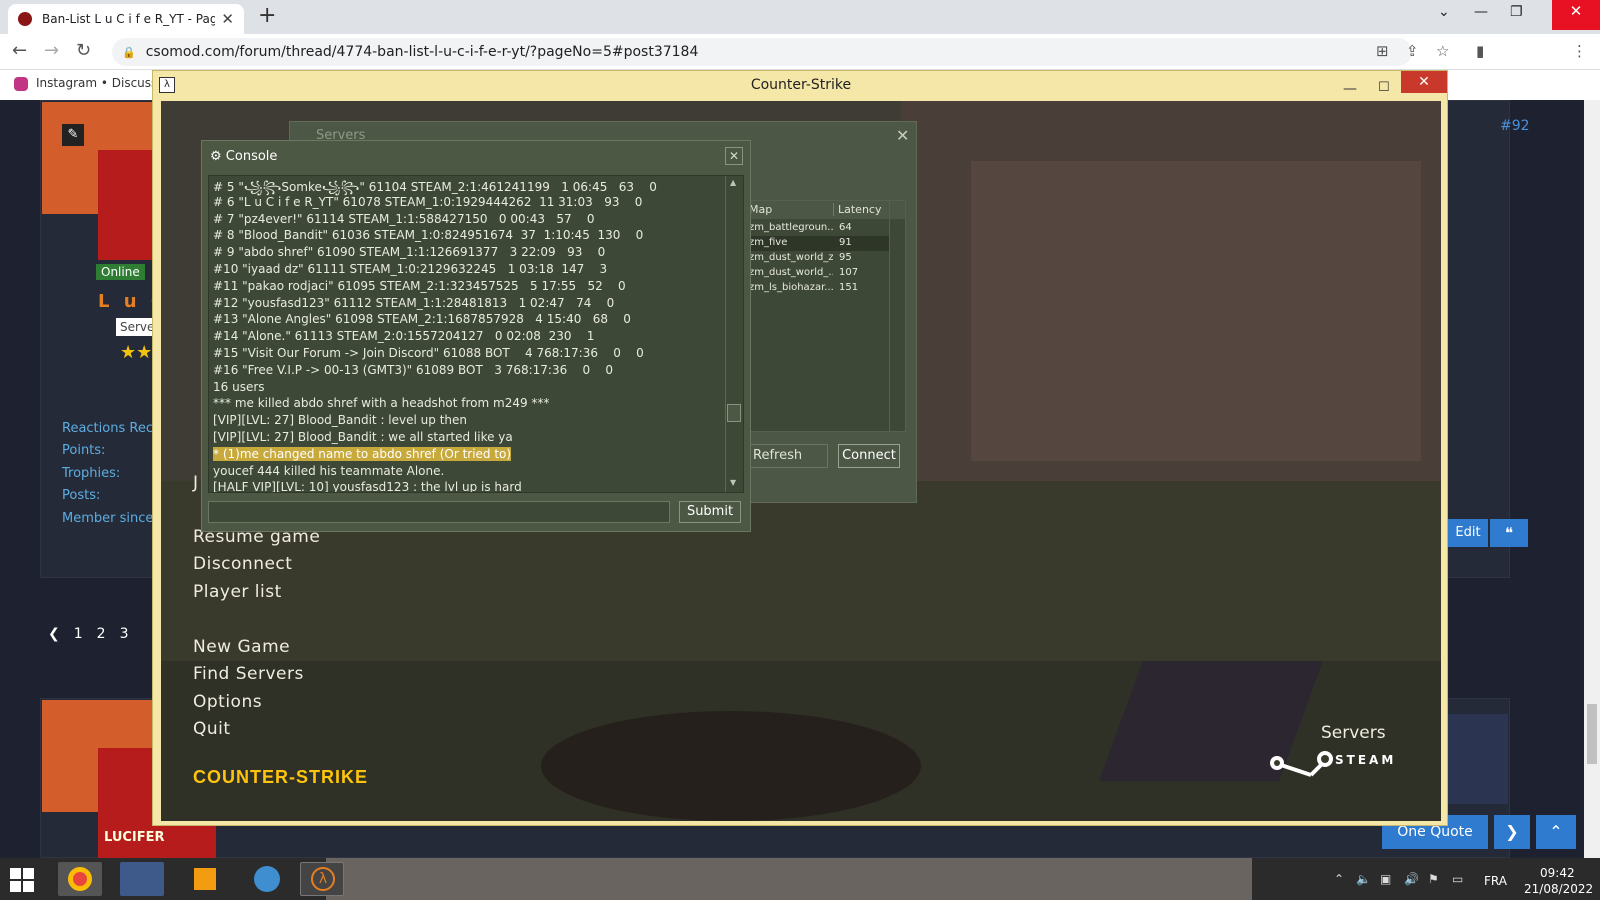 The height and width of the screenshot is (900, 1600). What do you see at coordinates (734, 413) in the screenshot?
I see `console-scrollbar-thumb` at bounding box center [734, 413].